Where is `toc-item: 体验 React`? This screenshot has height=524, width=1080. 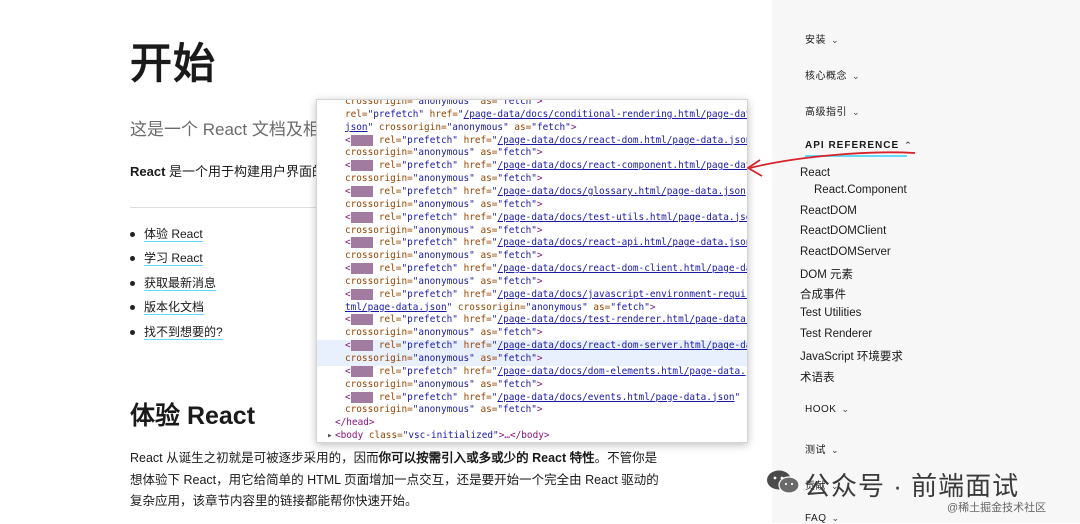
toc-item: 体验 React is located at coordinates (176, 234).